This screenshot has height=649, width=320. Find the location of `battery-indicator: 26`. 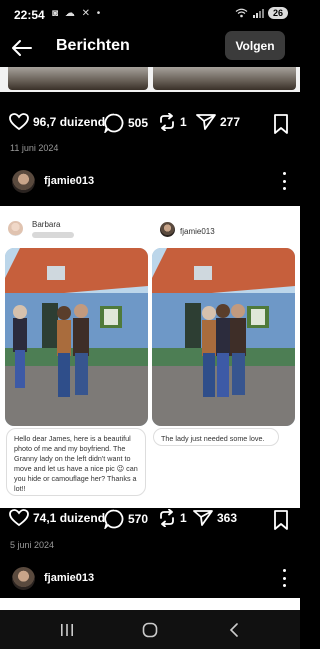

battery-indicator: 26 is located at coordinates (277, 13).